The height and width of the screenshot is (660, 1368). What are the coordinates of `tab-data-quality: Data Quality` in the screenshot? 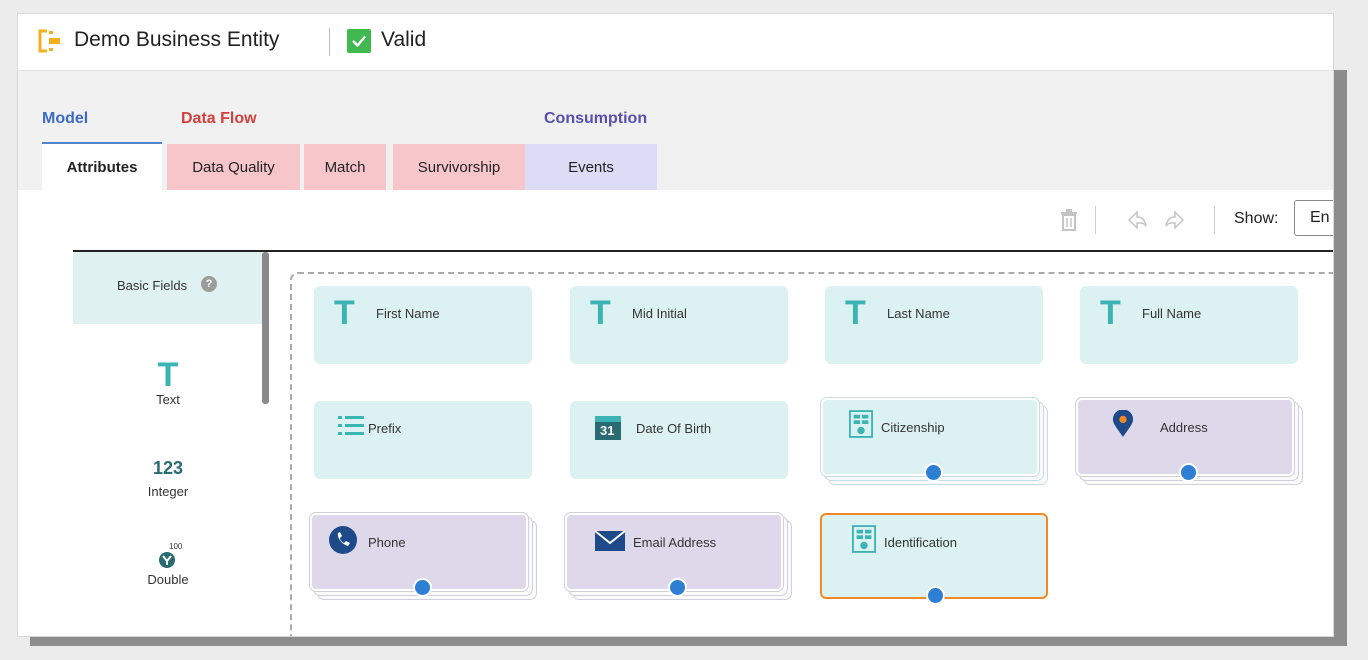 It's located at (233, 167).